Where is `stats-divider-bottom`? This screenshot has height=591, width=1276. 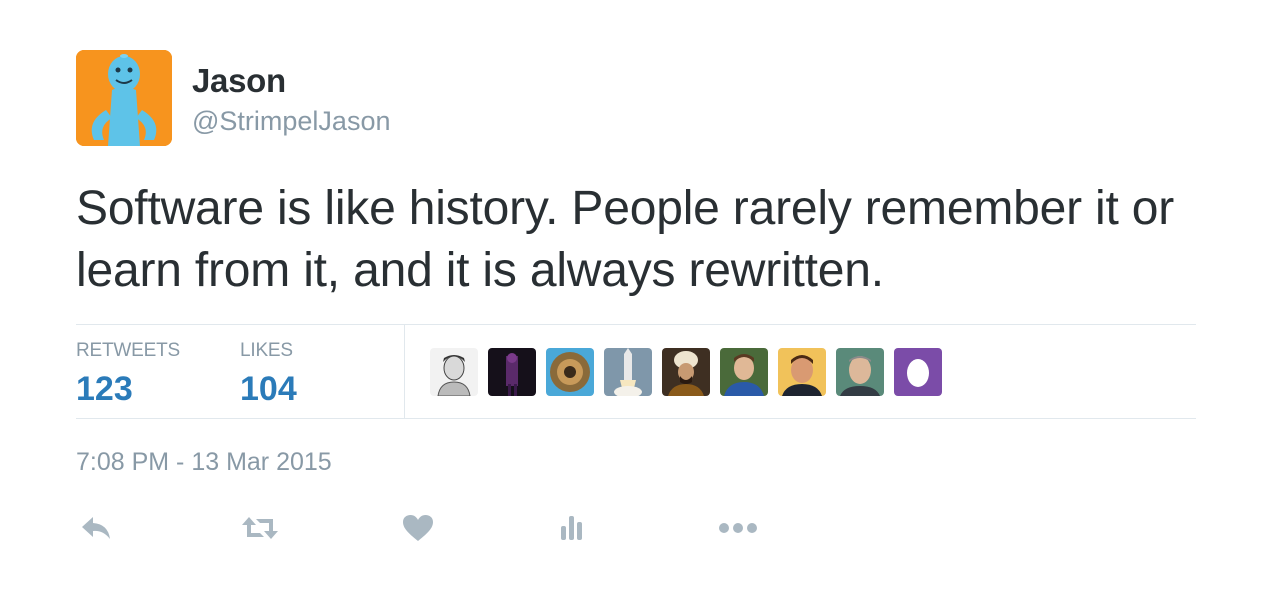 stats-divider-bottom is located at coordinates (636, 418).